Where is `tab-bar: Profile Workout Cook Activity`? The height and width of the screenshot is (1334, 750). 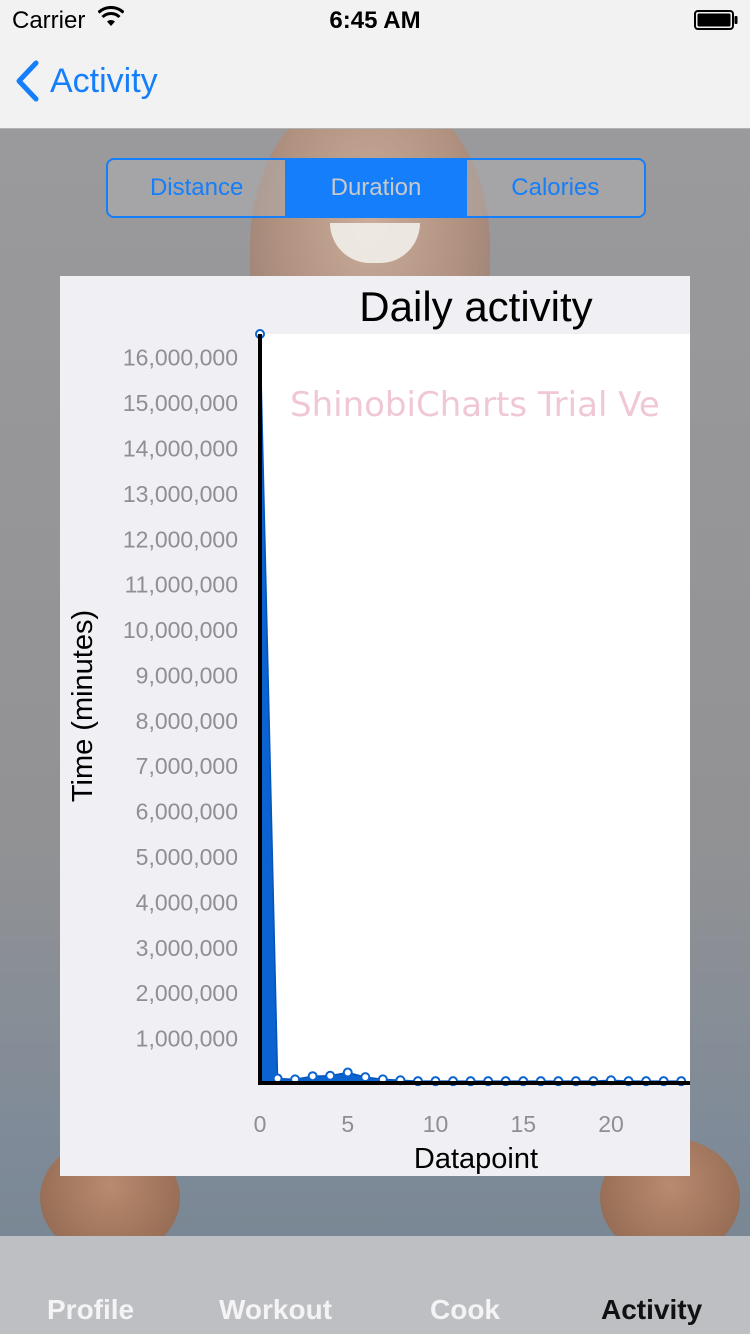 tab-bar: Profile Workout Cook Activity is located at coordinates (375, 1285).